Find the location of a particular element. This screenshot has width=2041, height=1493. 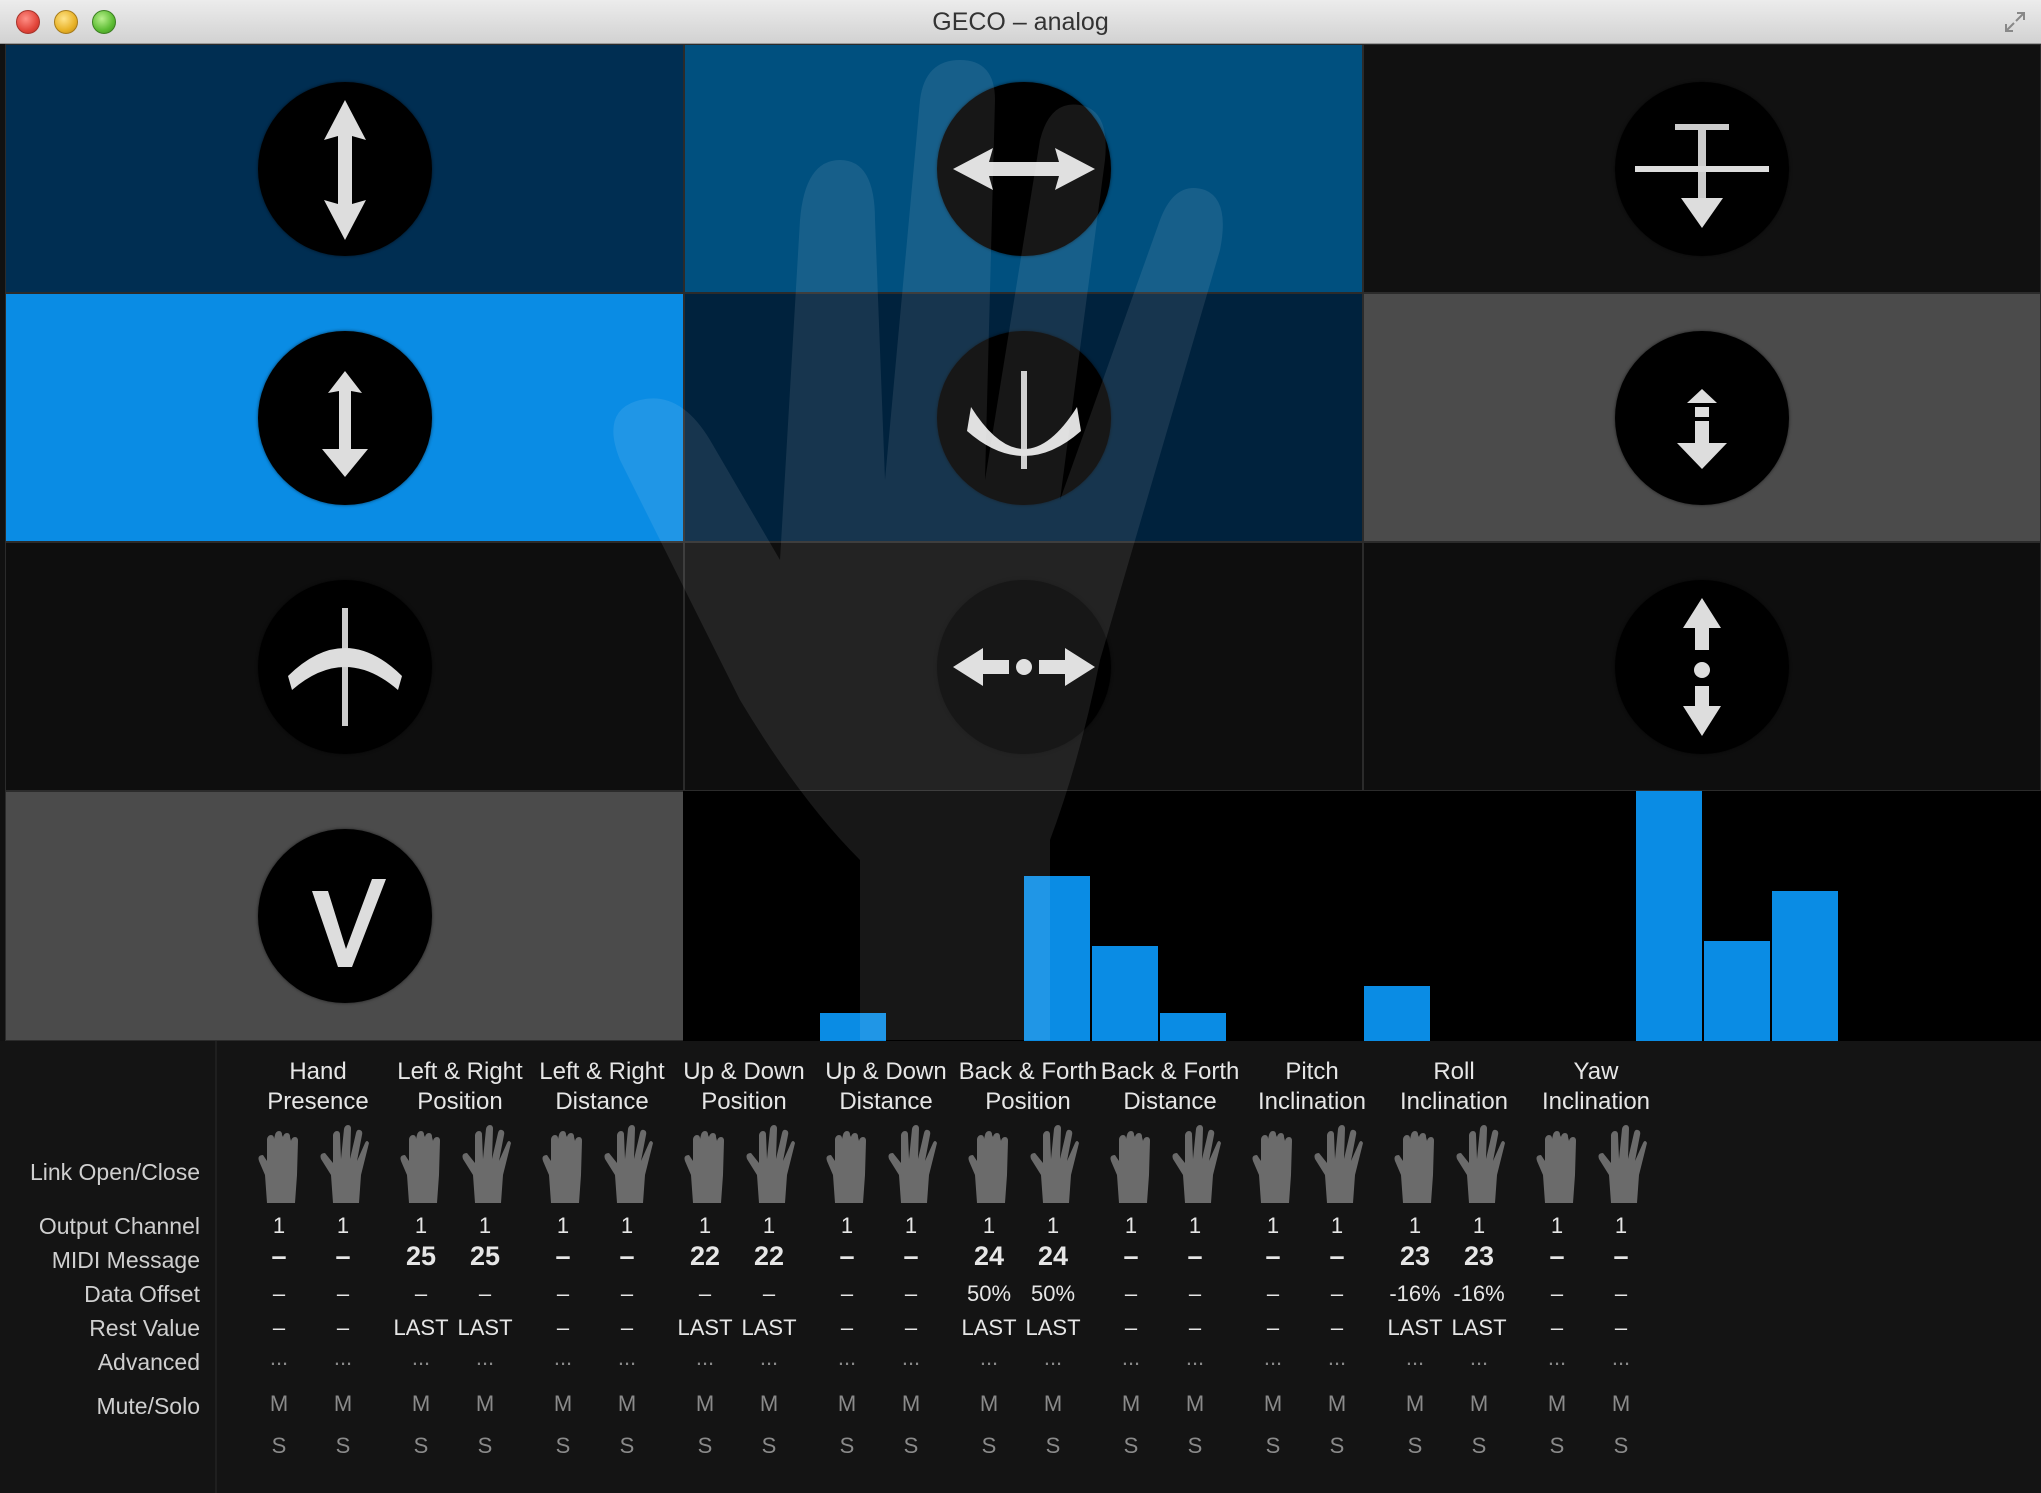

column-header-line1: Yaw is located at coordinates (1596, 1071).